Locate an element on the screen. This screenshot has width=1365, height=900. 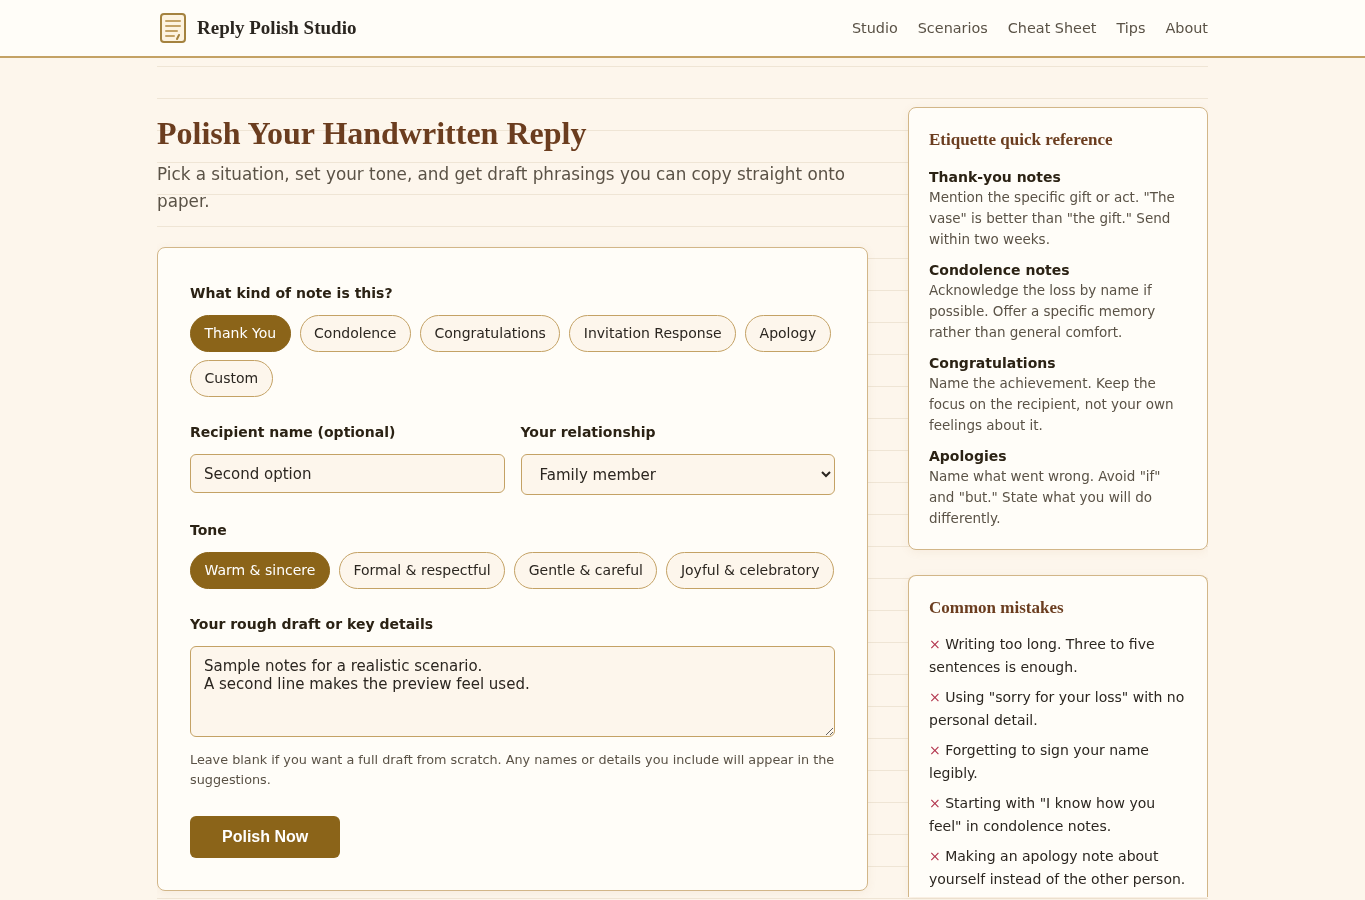
nav-link: Cheat Sheet is located at coordinates (1052, 28).